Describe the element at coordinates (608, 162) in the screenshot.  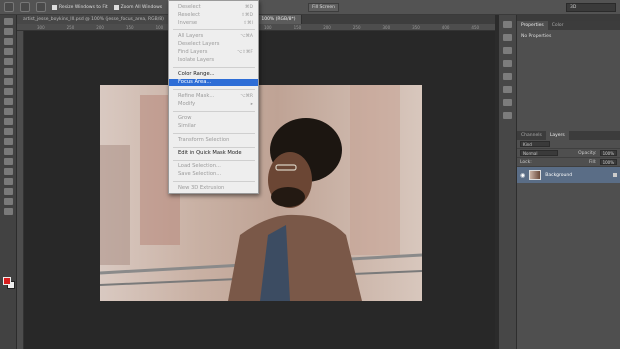
I see `fill-field: 100%` at that location.